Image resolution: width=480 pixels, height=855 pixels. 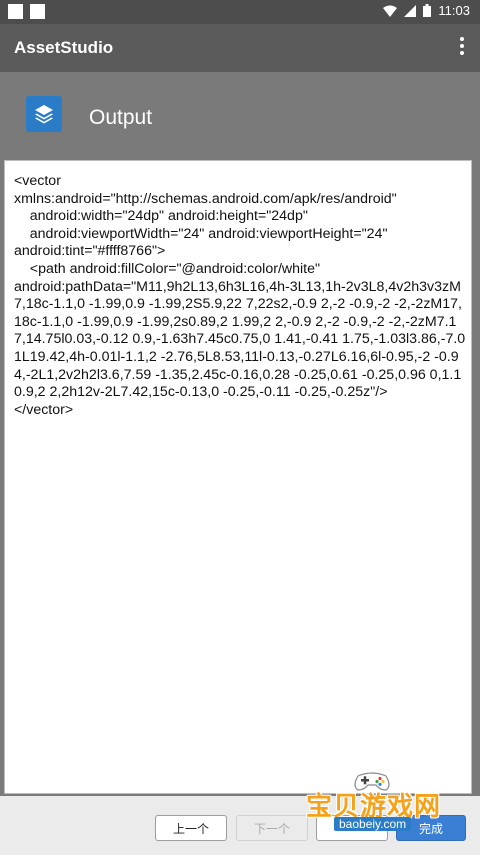 What do you see at coordinates (191, 828) in the screenshot?
I see `previous-button: 上一个` at bounding box center [191, 828].